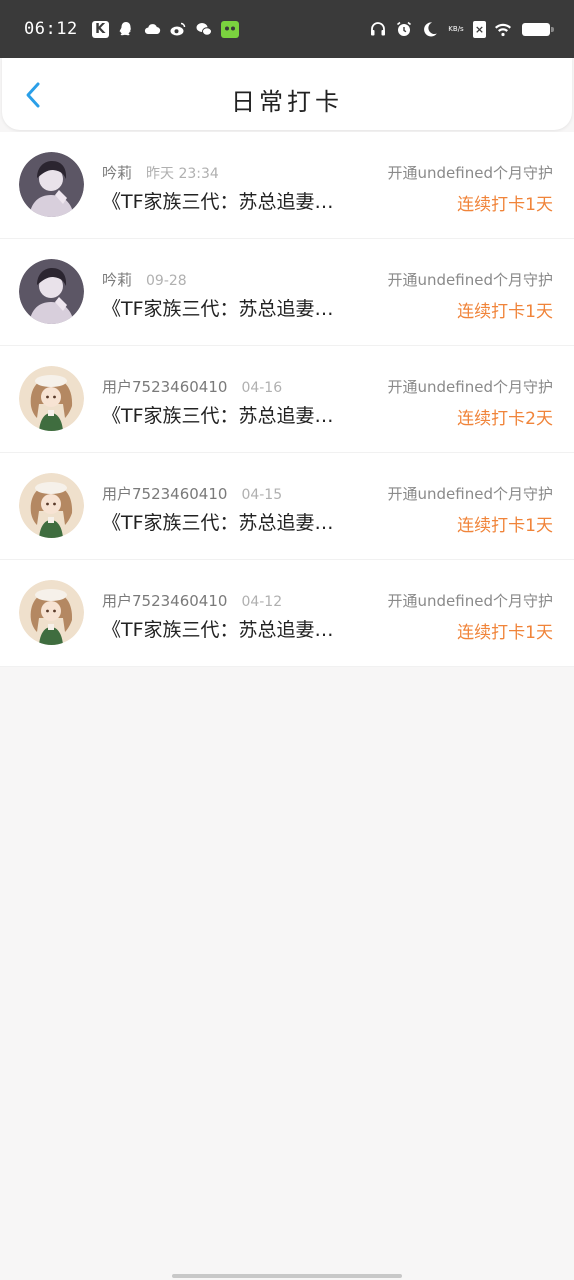  Describe the element at coordinates (51, 29) in the screenshot. I see `status-time: 06:12` at that location.